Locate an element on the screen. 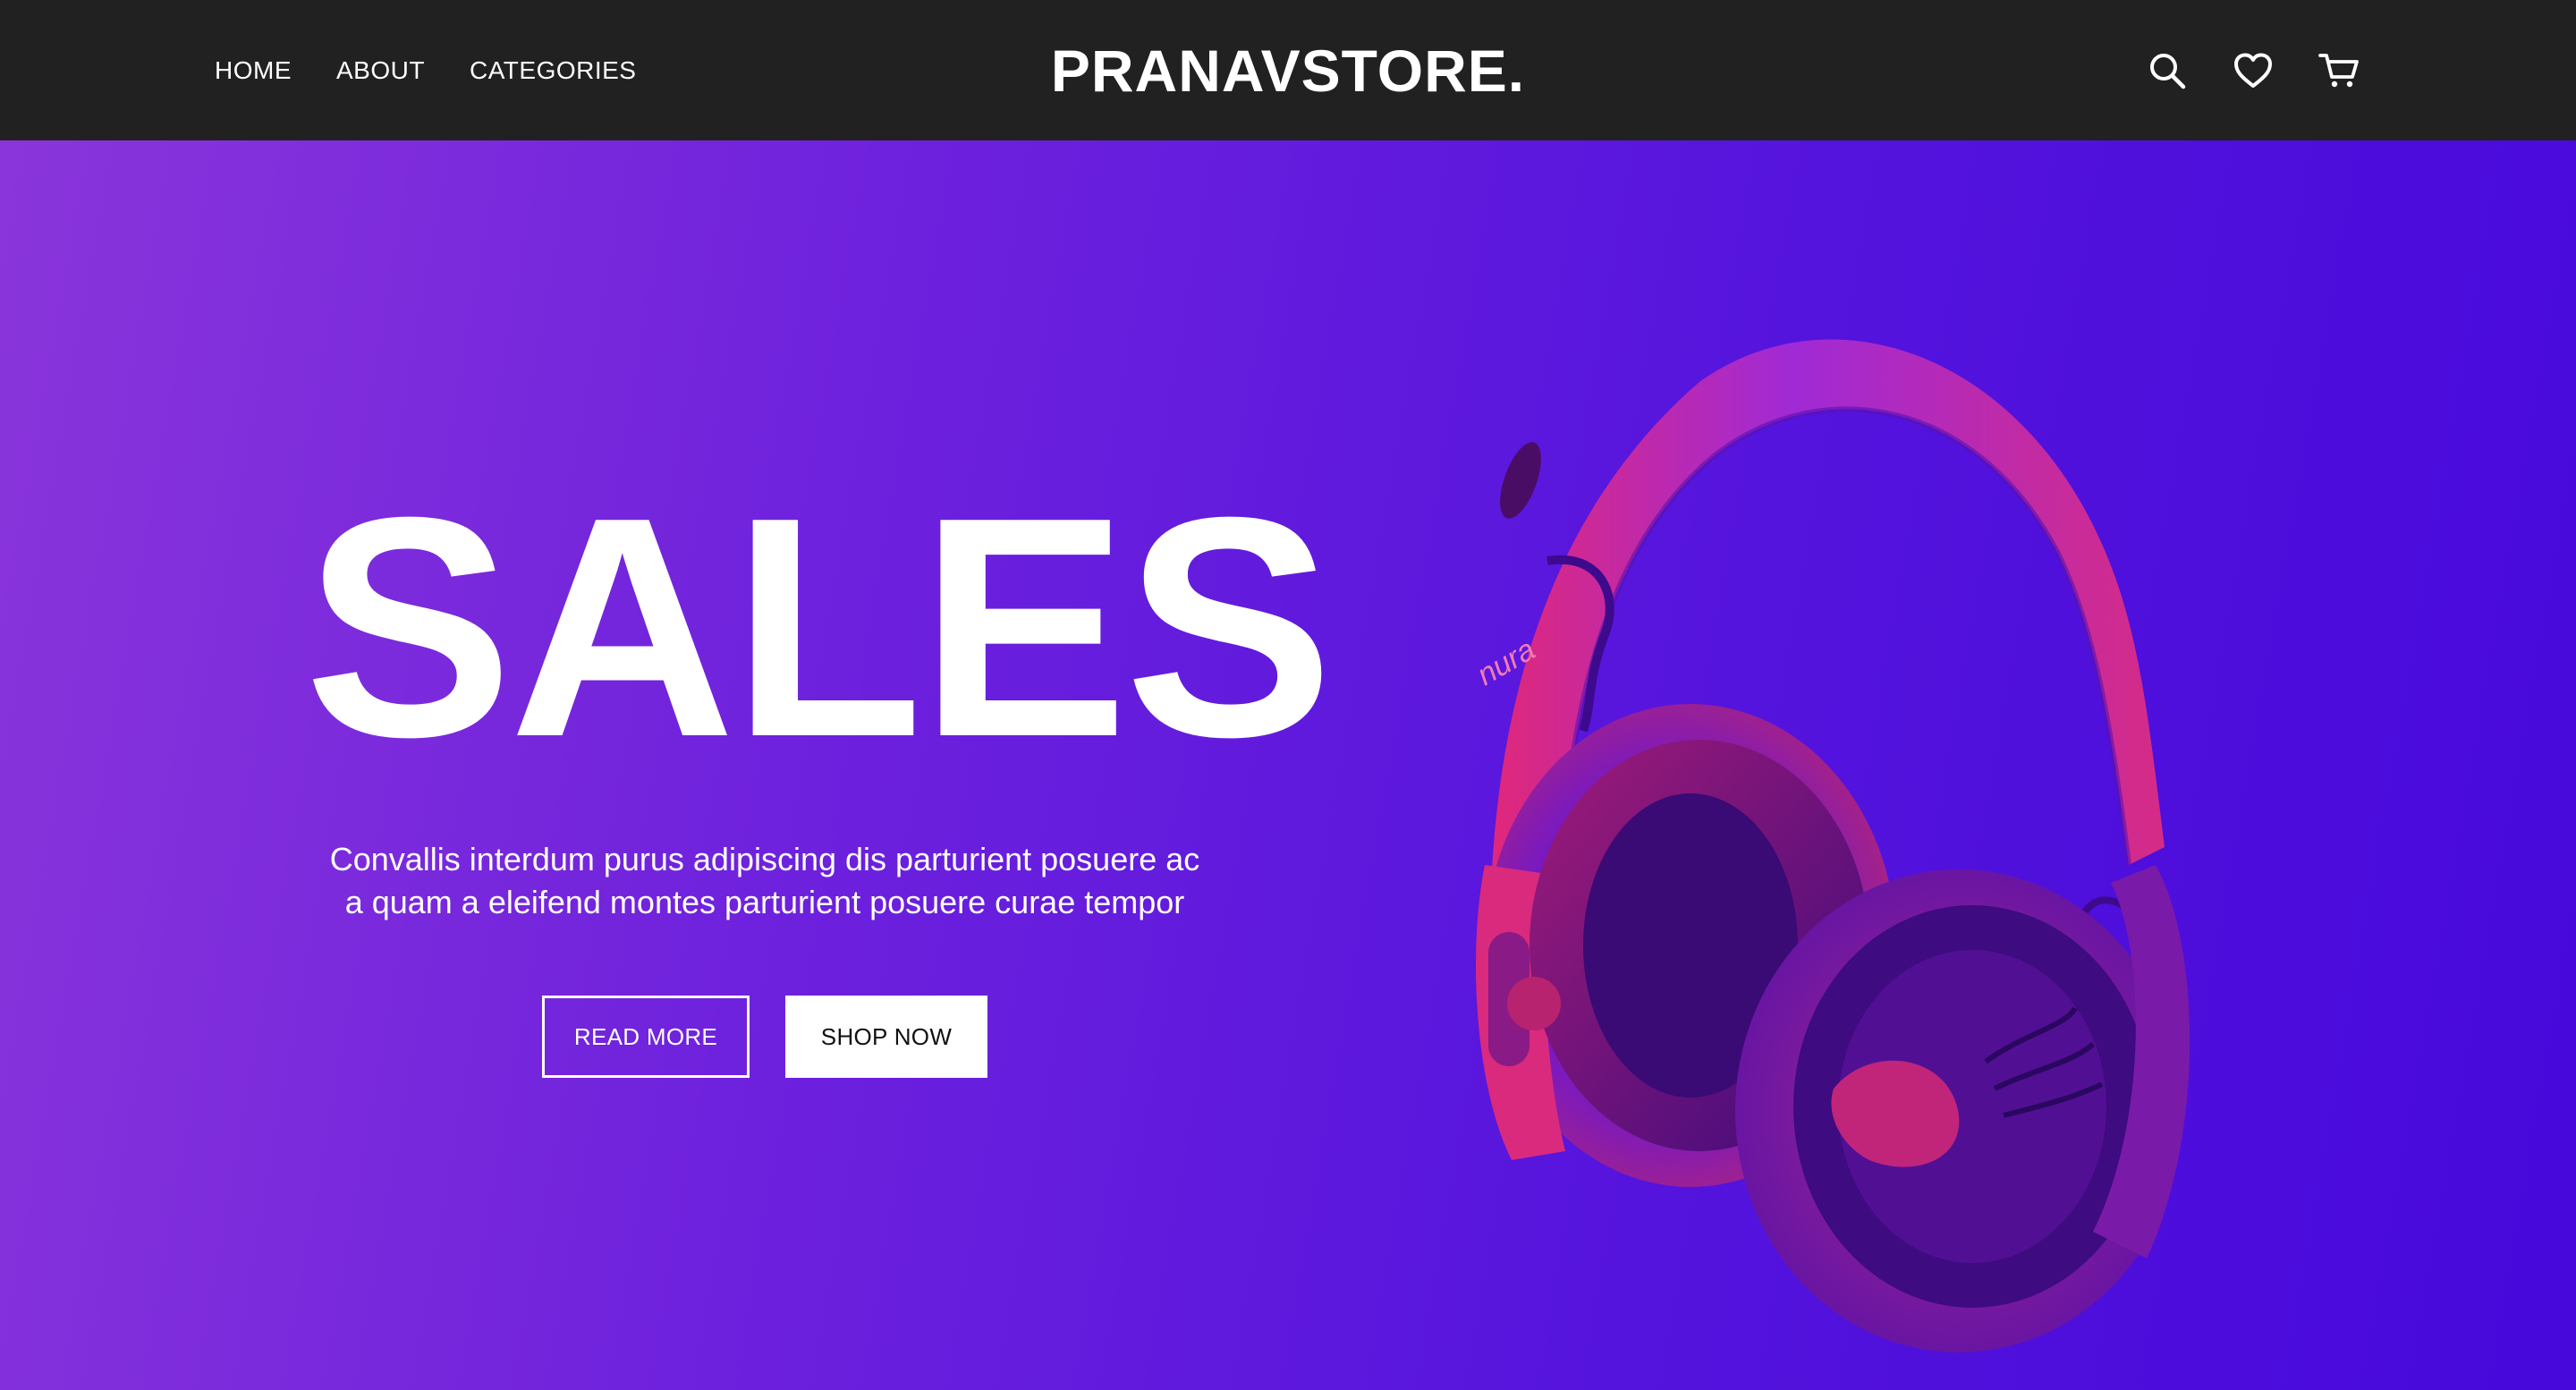 Image resolution: width=2576 pixels, height=1390 pixels. search-icon is located at coordinates (2167, 70).